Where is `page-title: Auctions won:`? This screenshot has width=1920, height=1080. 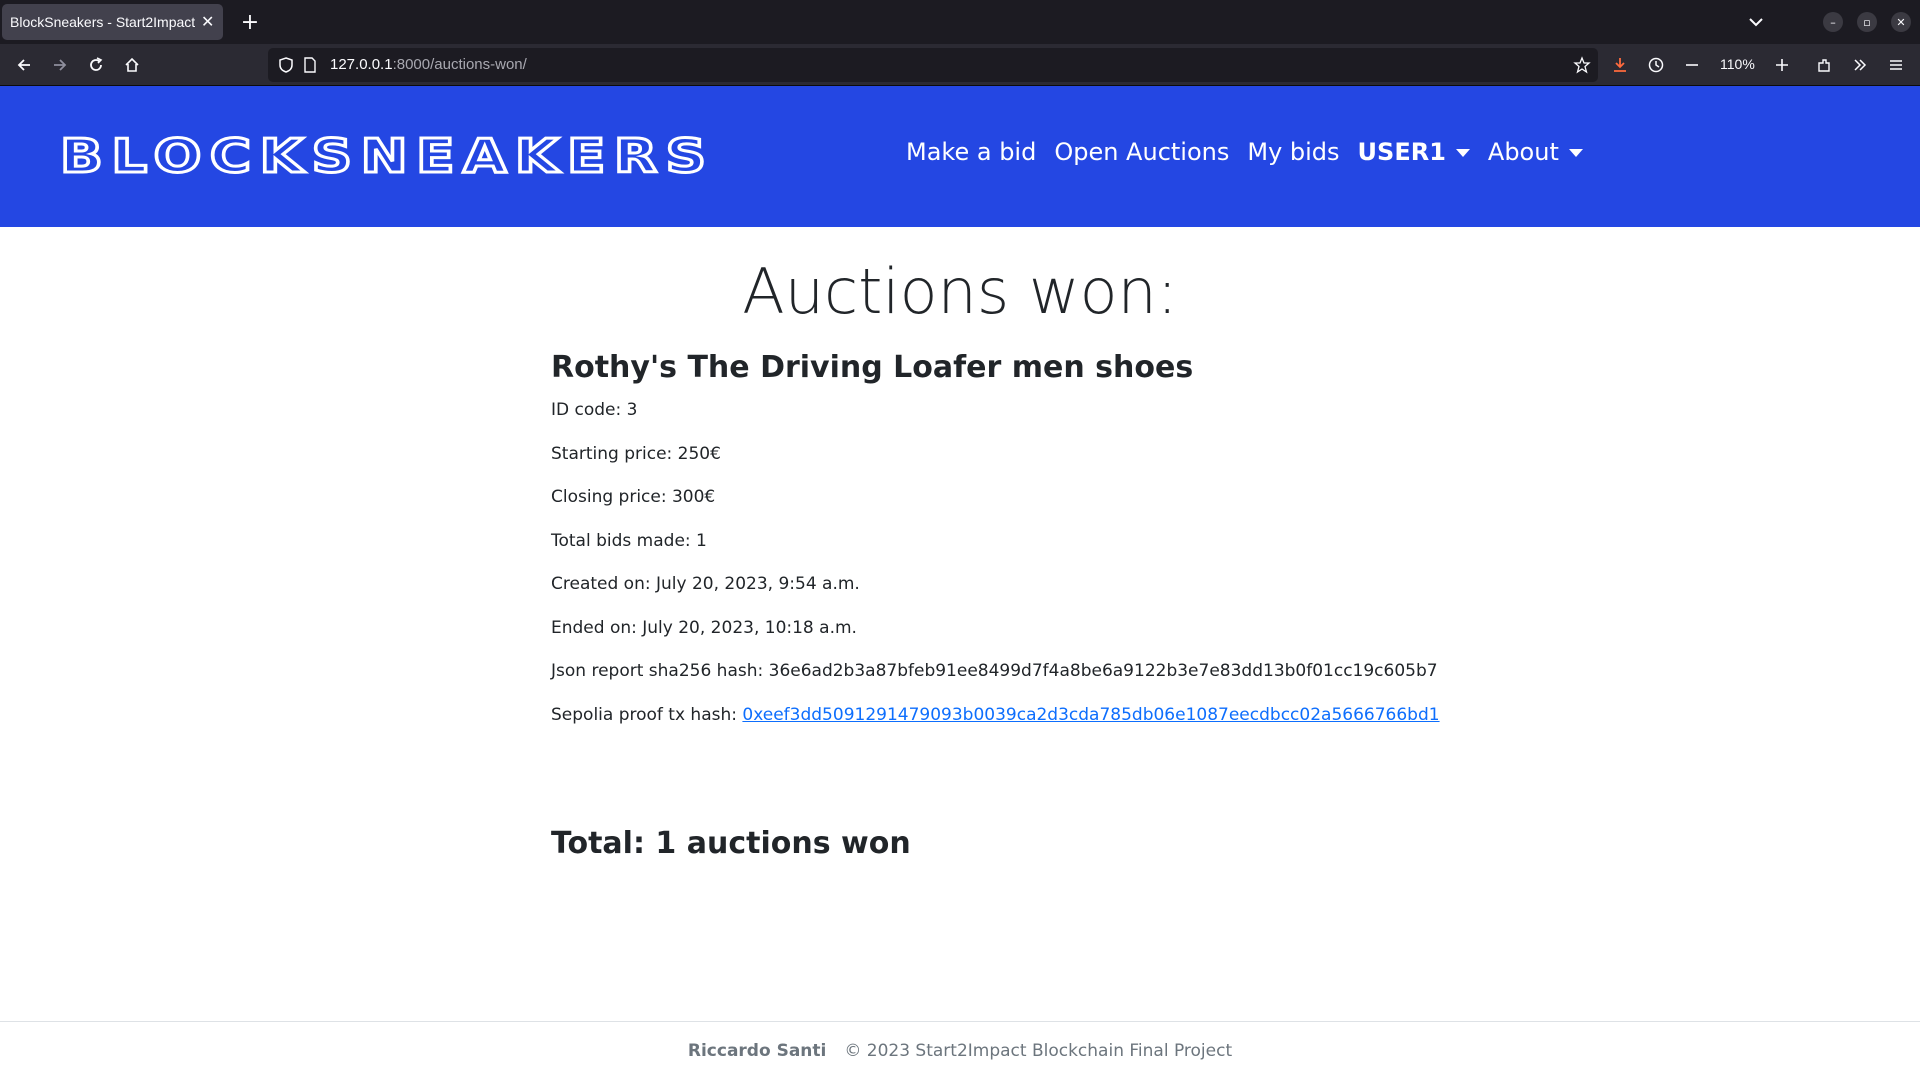 page-title: Auctions won: is located at coordinates (960, 291).